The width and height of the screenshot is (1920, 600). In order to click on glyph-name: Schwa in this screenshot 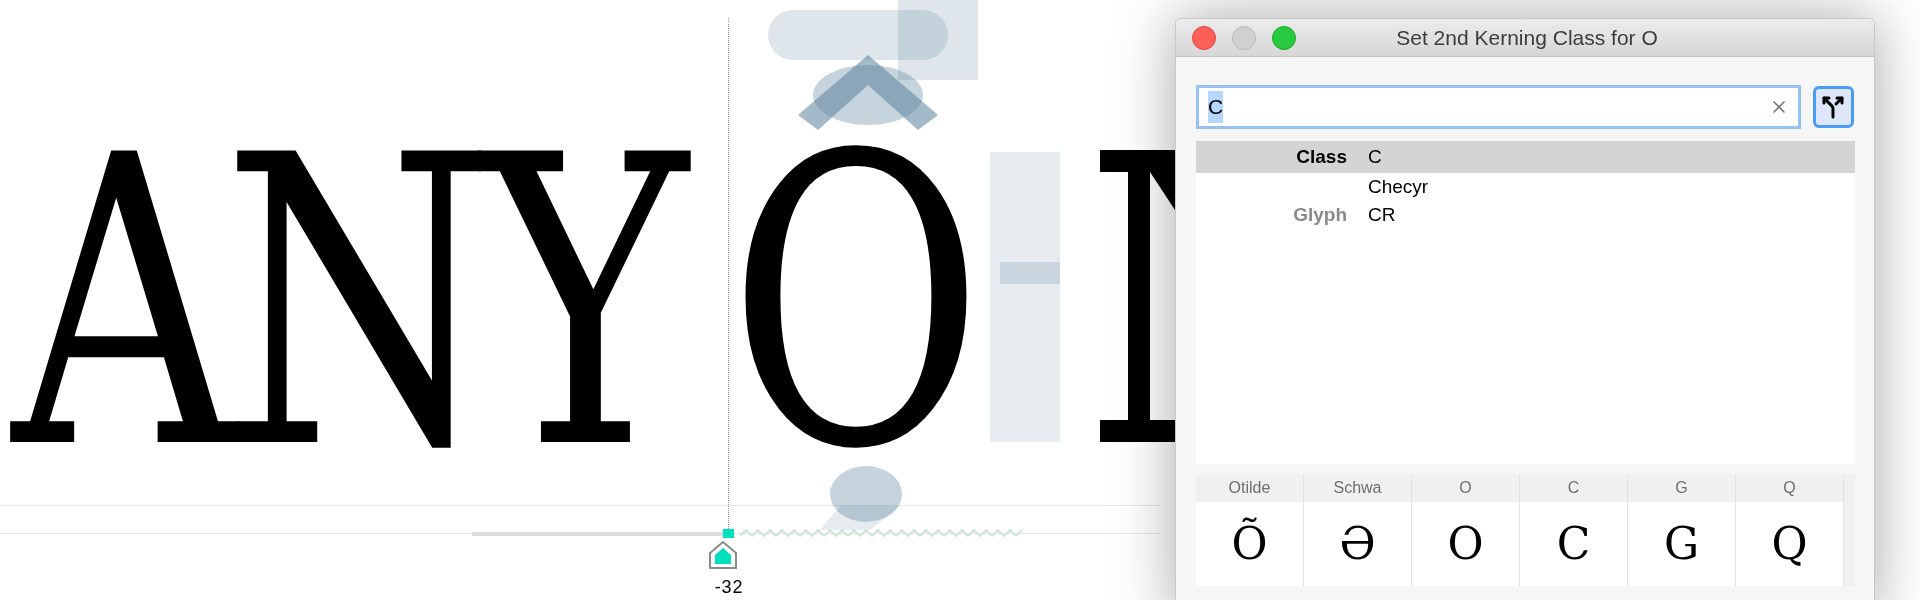, I will do `click(1357, 488)`.